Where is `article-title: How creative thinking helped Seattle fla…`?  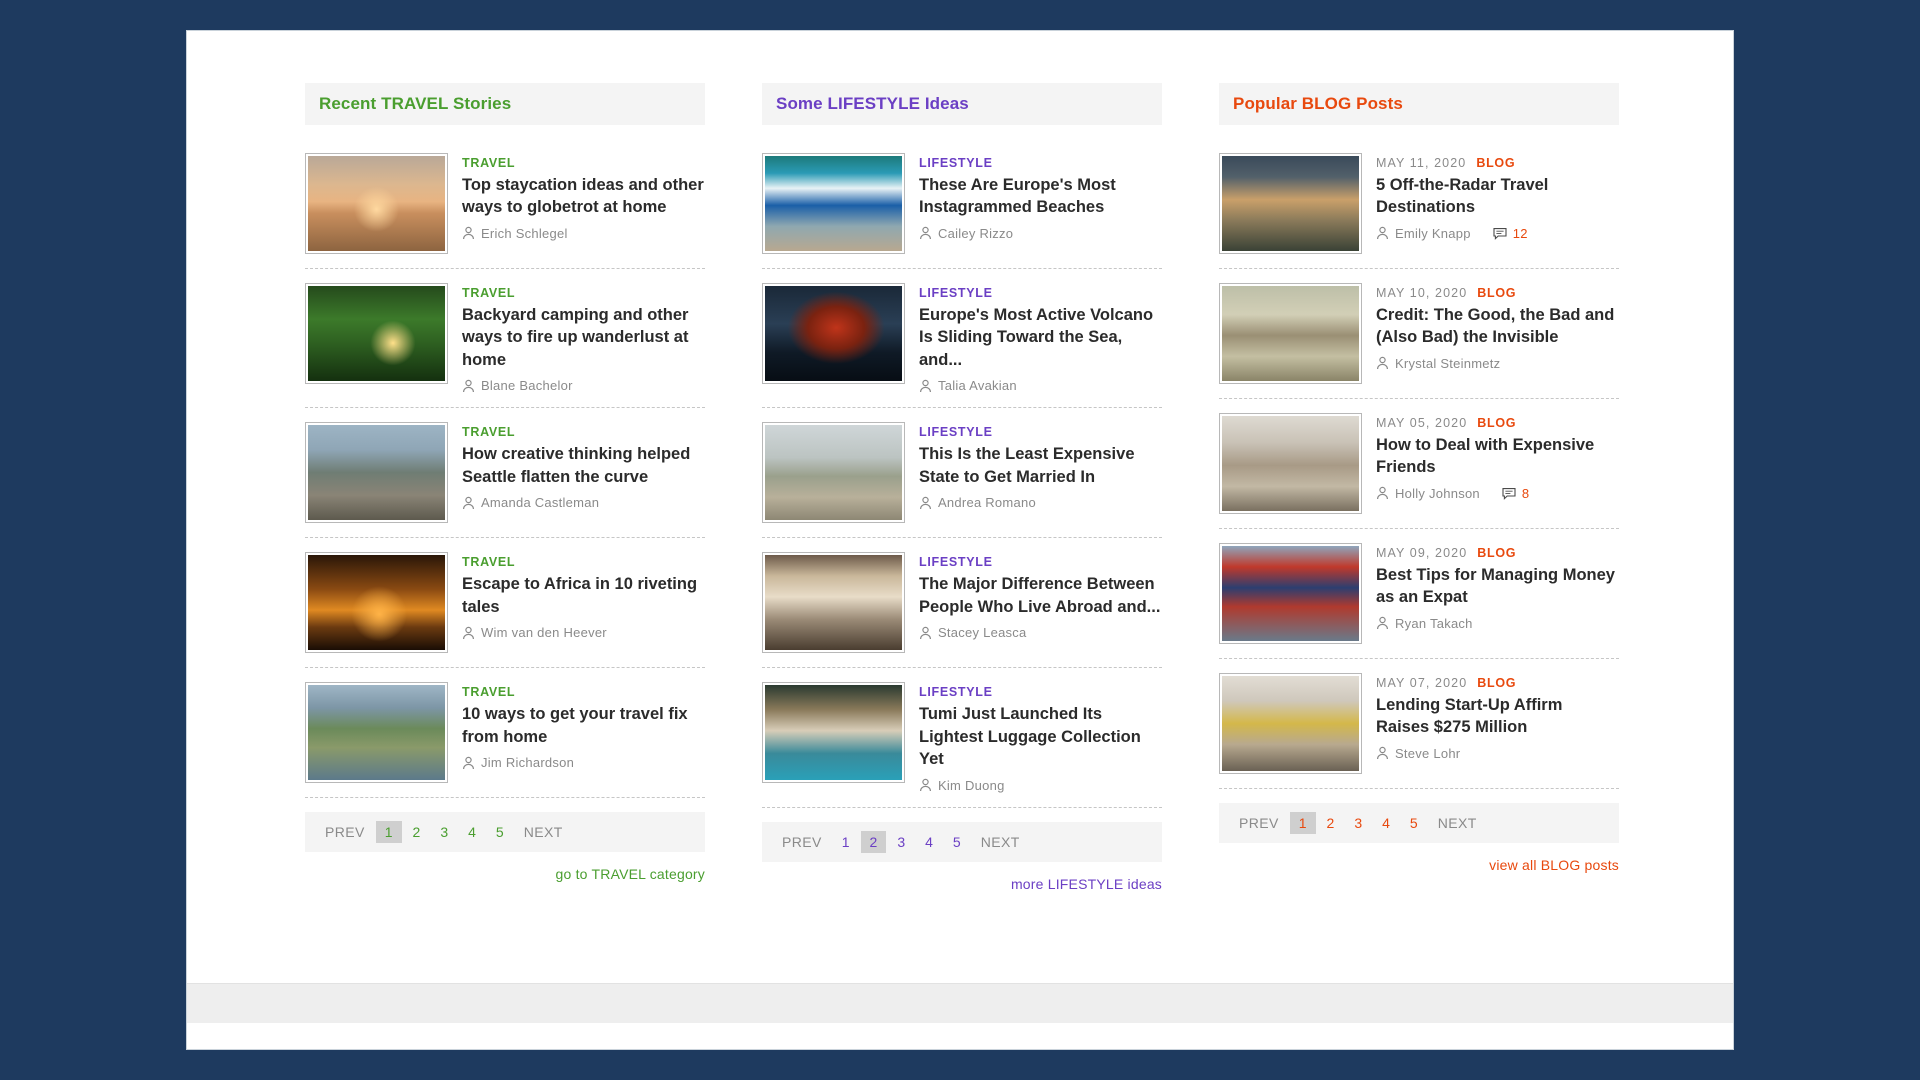
article-title: How creative thinking helped Seattle fla… is located at coordinates (583, 465).